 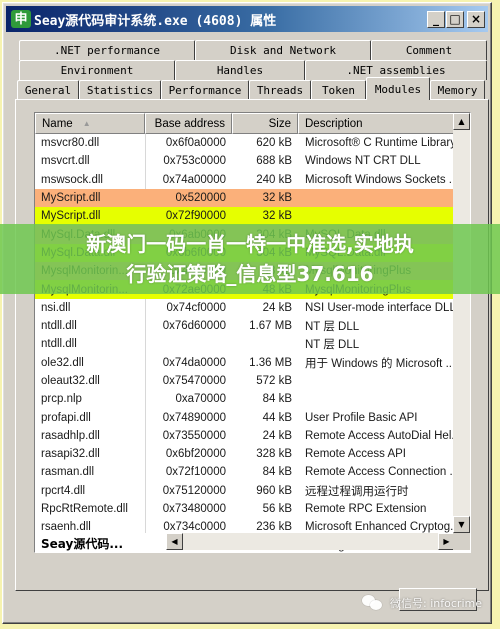 I want to click on minimize-button: _, so click(x=436, y=19).